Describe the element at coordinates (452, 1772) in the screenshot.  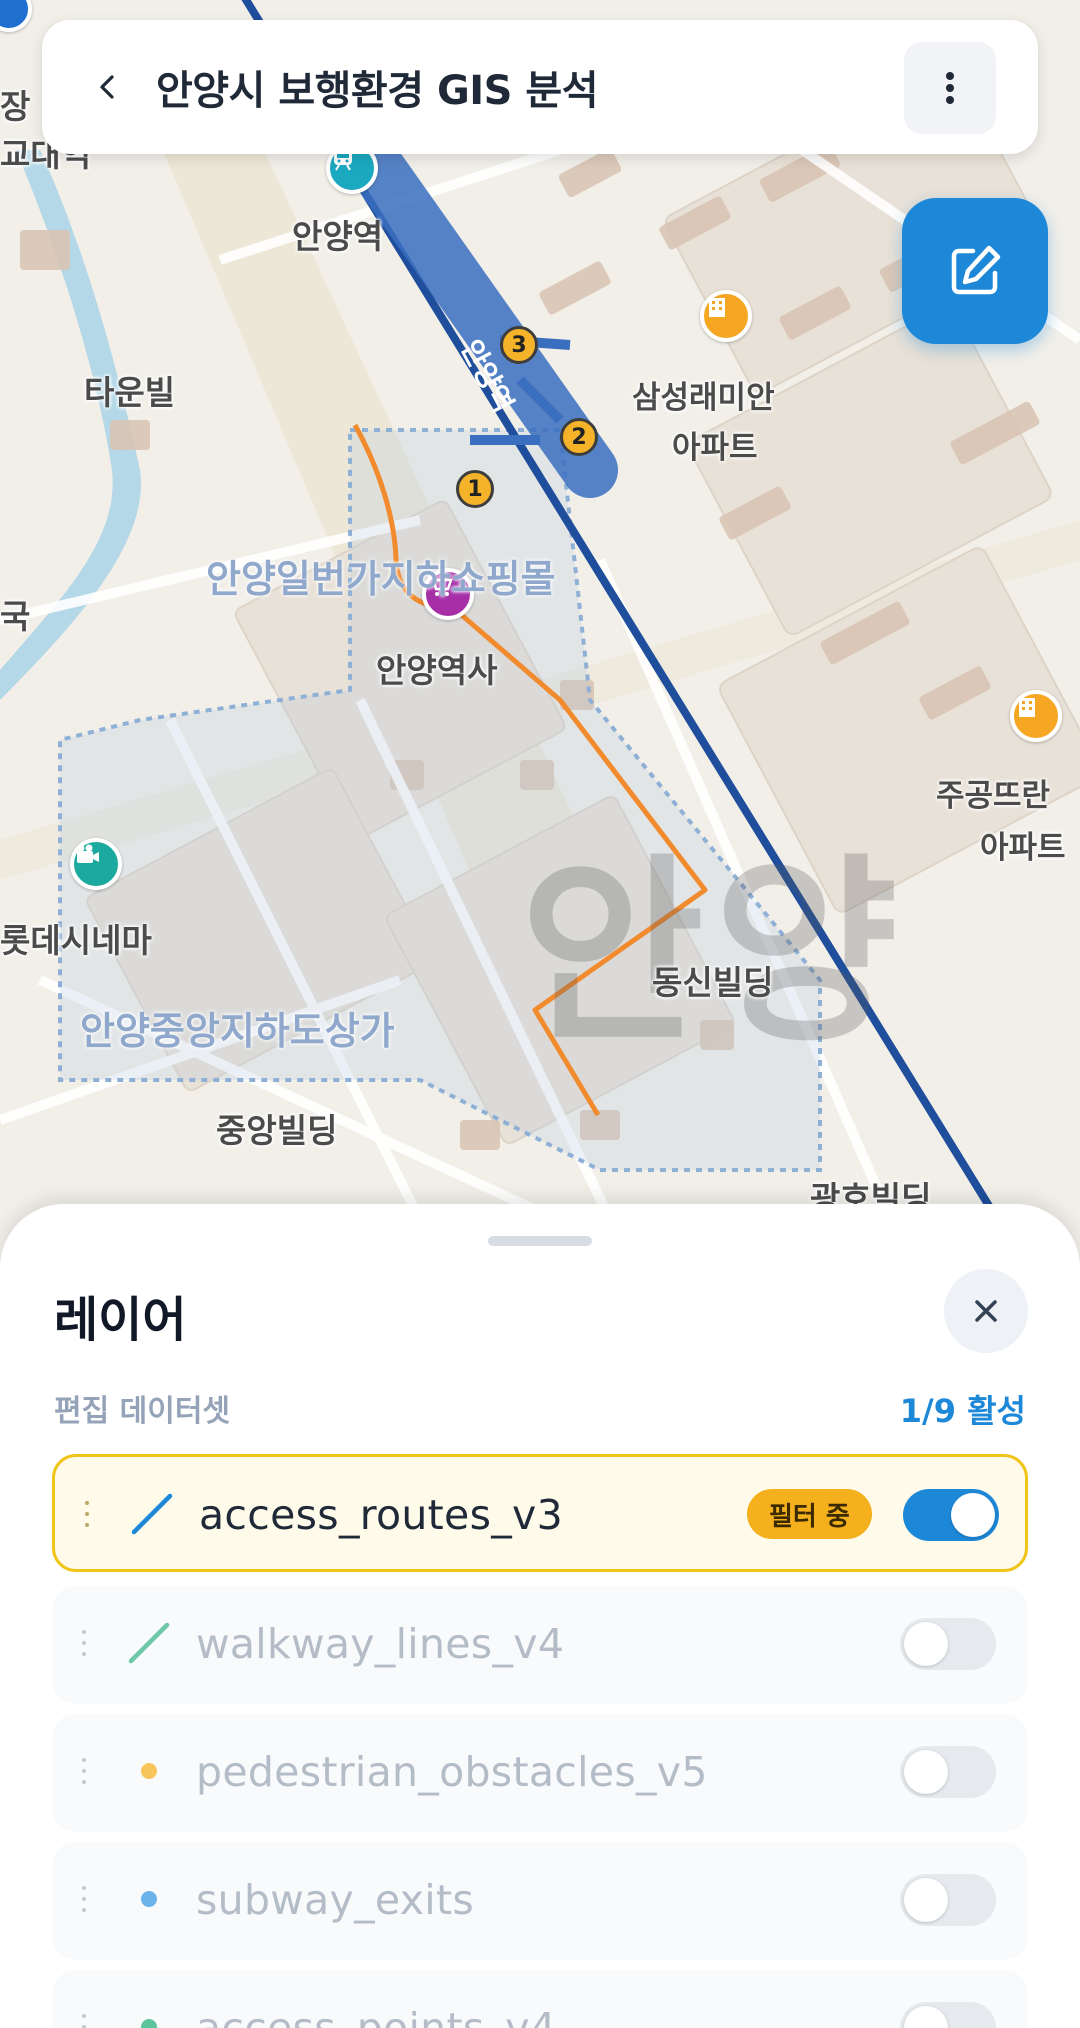
I see `layer-name: pedestrian_obstacles_v5` at that location.